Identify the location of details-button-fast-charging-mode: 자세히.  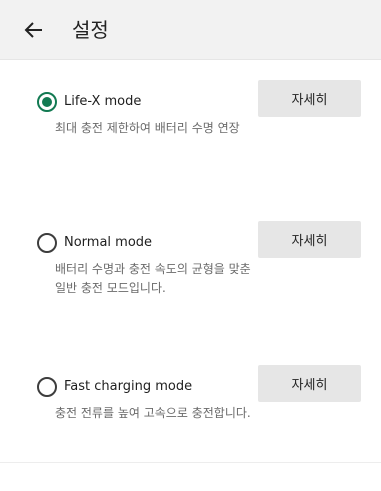
(309, 383).